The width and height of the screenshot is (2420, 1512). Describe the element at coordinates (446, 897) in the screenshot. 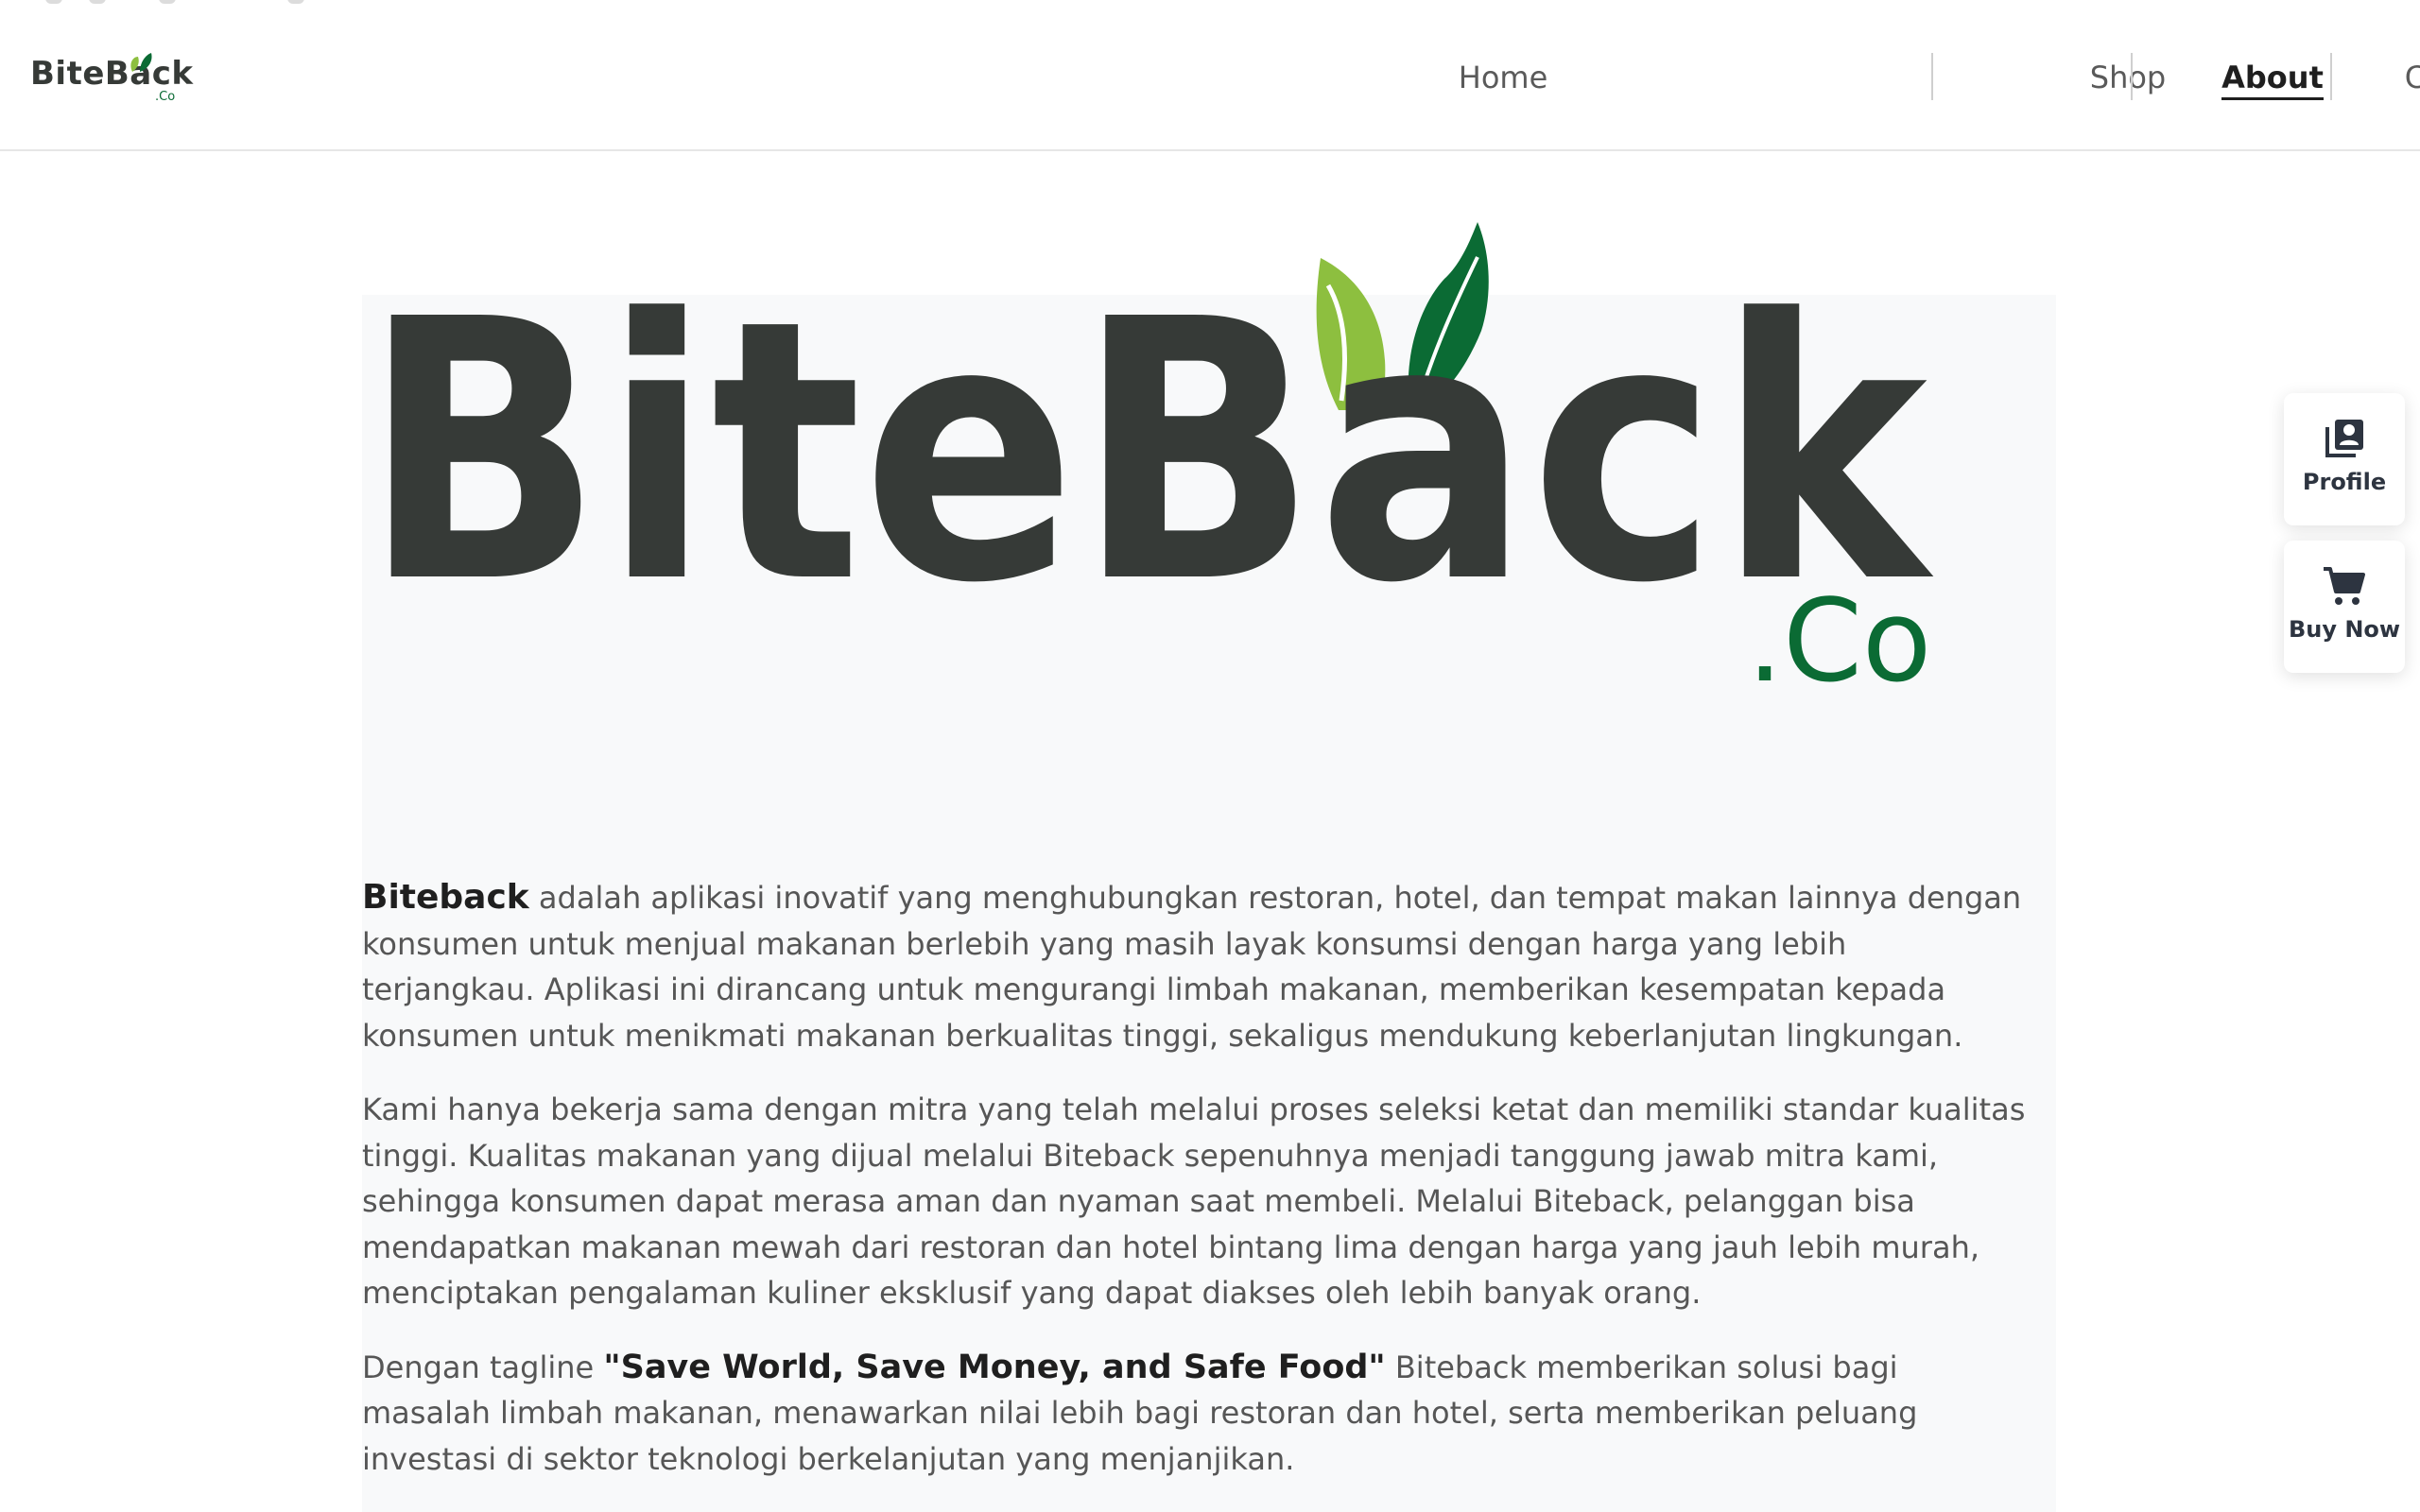

I see `about-brand-lead: Biteback` at that location.